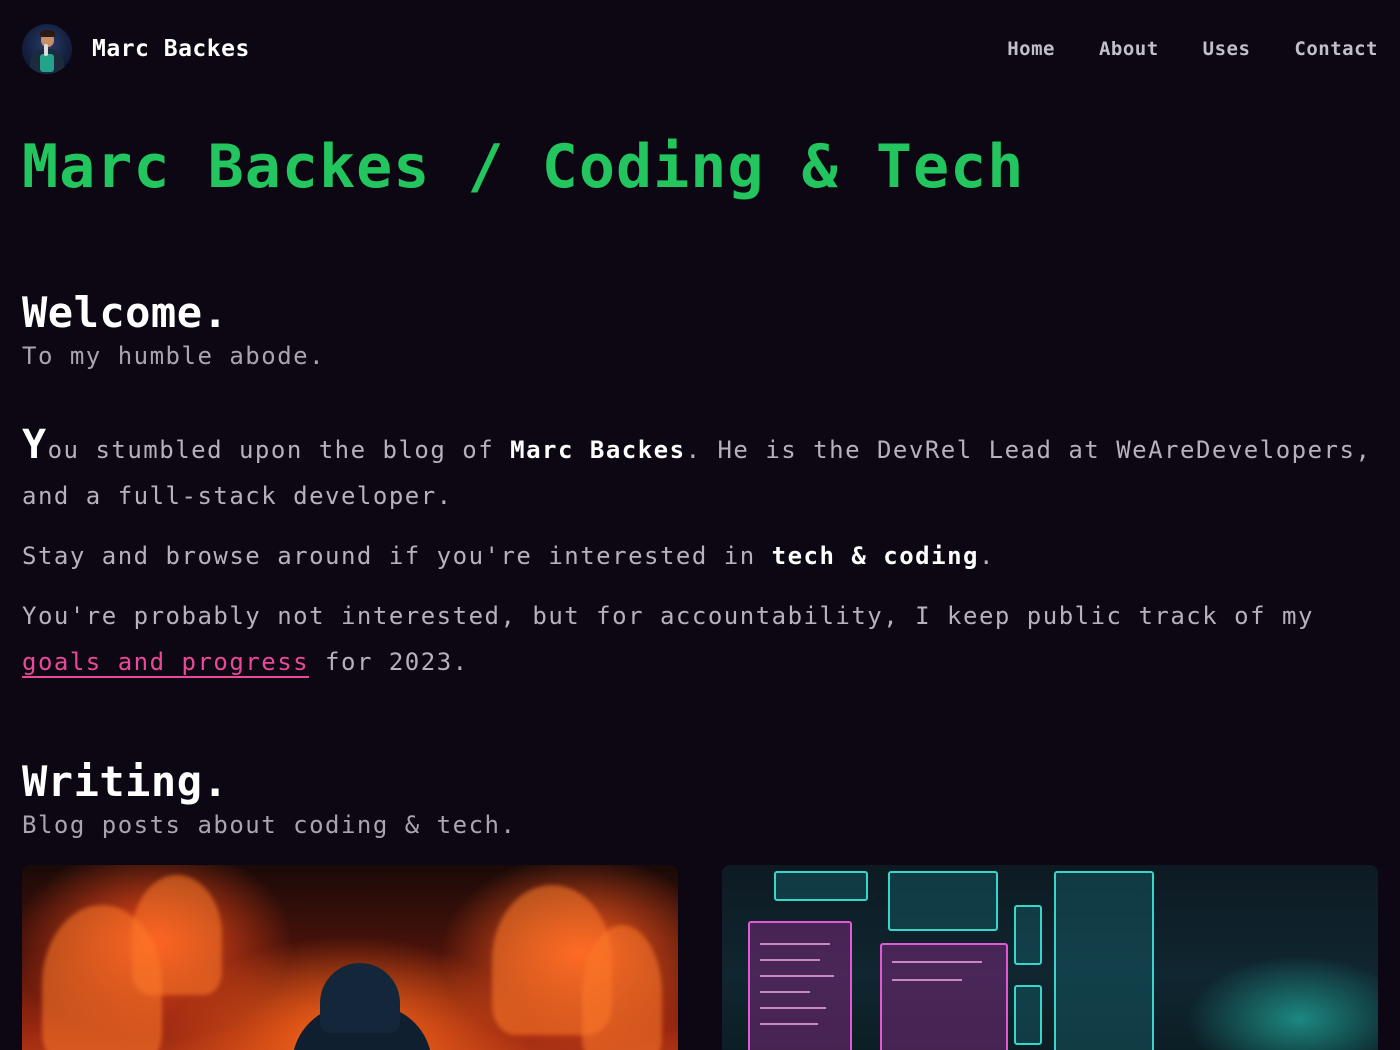  I want to click on welcome-section: Welcome. To my humble abode., so click(700, 329).